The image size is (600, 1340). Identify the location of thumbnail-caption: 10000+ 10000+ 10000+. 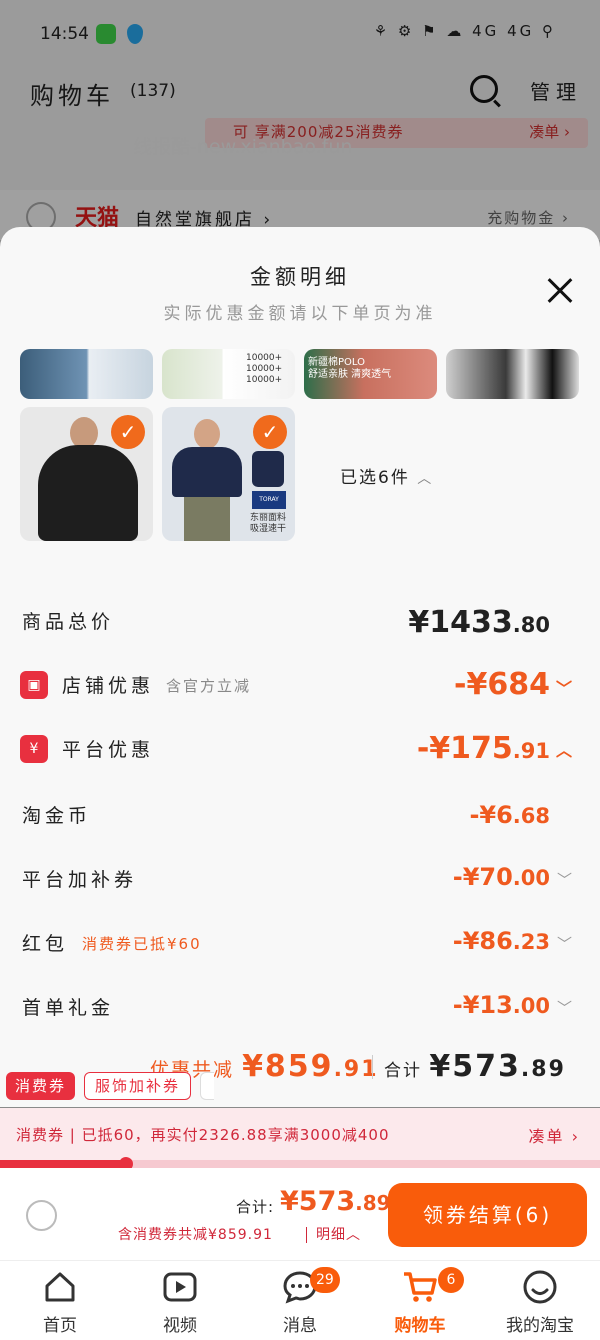
(264, 369).